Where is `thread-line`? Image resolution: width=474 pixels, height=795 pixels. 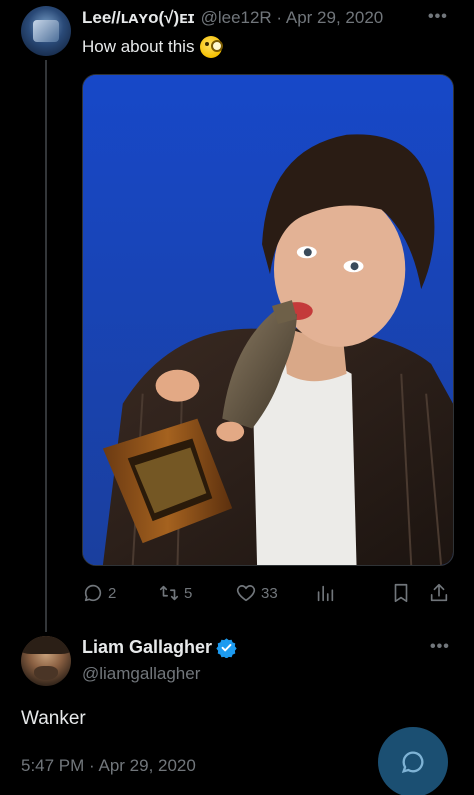
thread-line is located at coordinates (46, 346).